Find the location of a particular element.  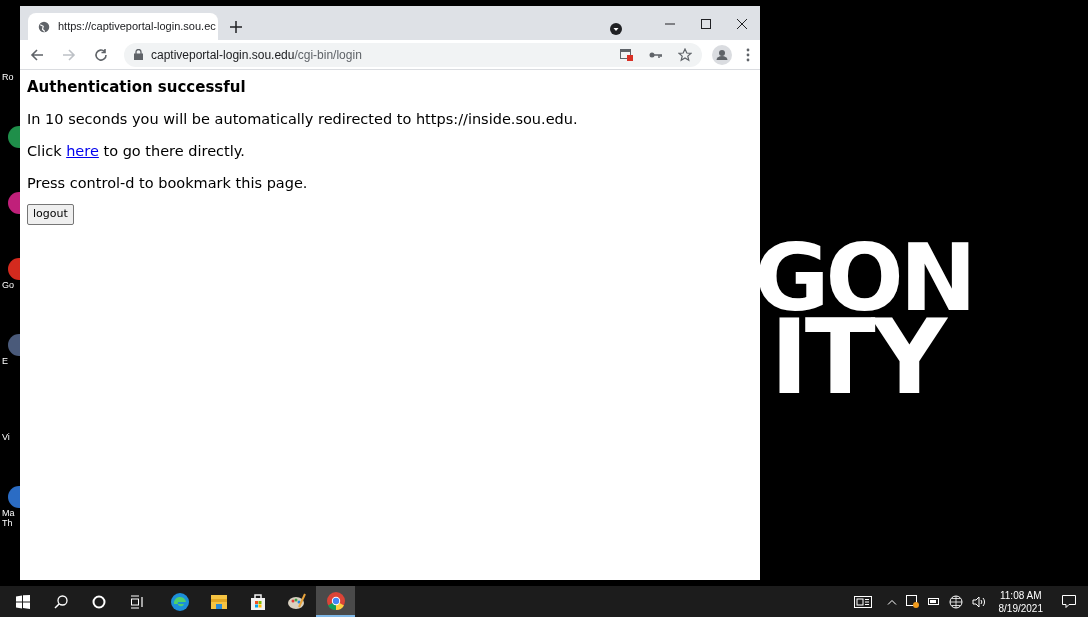

close-icon is located at coordinates (742, 24).